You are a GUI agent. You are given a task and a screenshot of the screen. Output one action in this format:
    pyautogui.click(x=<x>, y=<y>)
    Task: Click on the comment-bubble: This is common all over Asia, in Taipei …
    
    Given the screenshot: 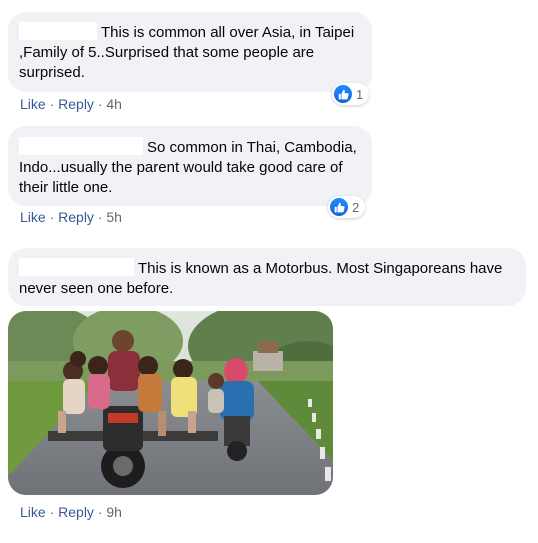 What is the action you would take?
    pyautogui.click(x=190, y=52)
    